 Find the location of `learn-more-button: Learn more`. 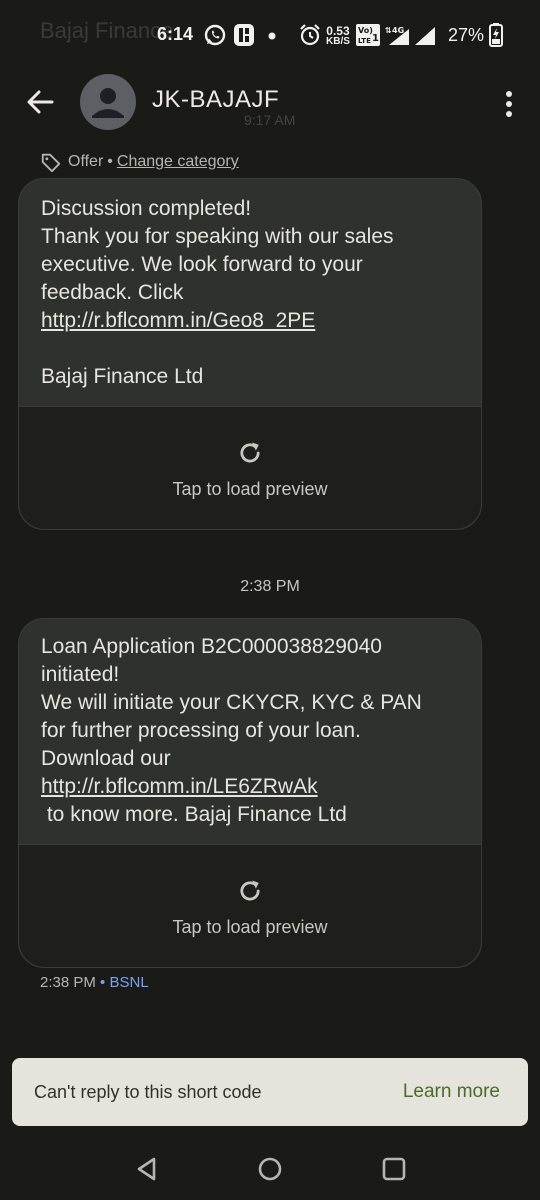

learn-more-button: Learn more is located at coordinates (451, 1092).